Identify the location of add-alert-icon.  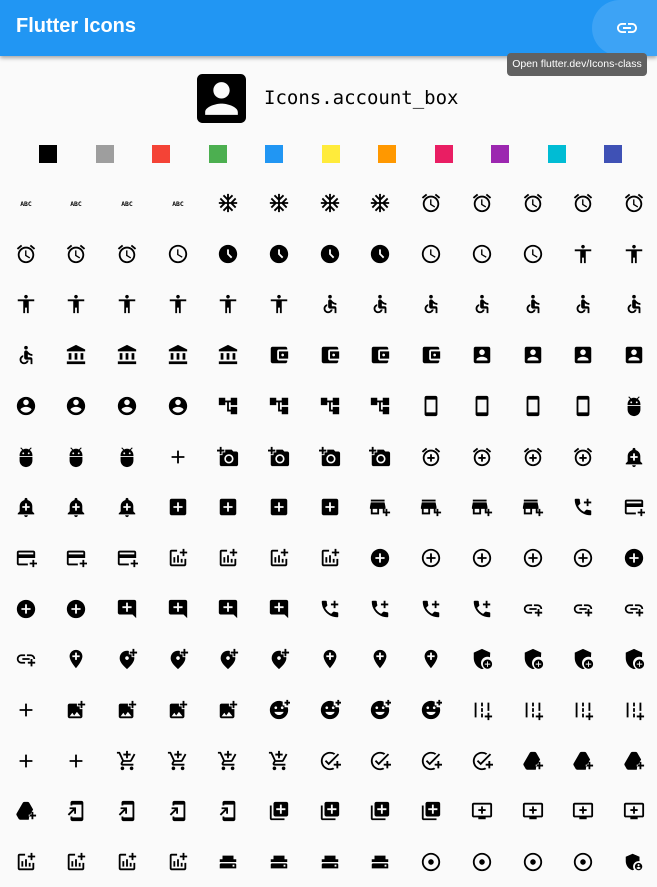
(633, 457).